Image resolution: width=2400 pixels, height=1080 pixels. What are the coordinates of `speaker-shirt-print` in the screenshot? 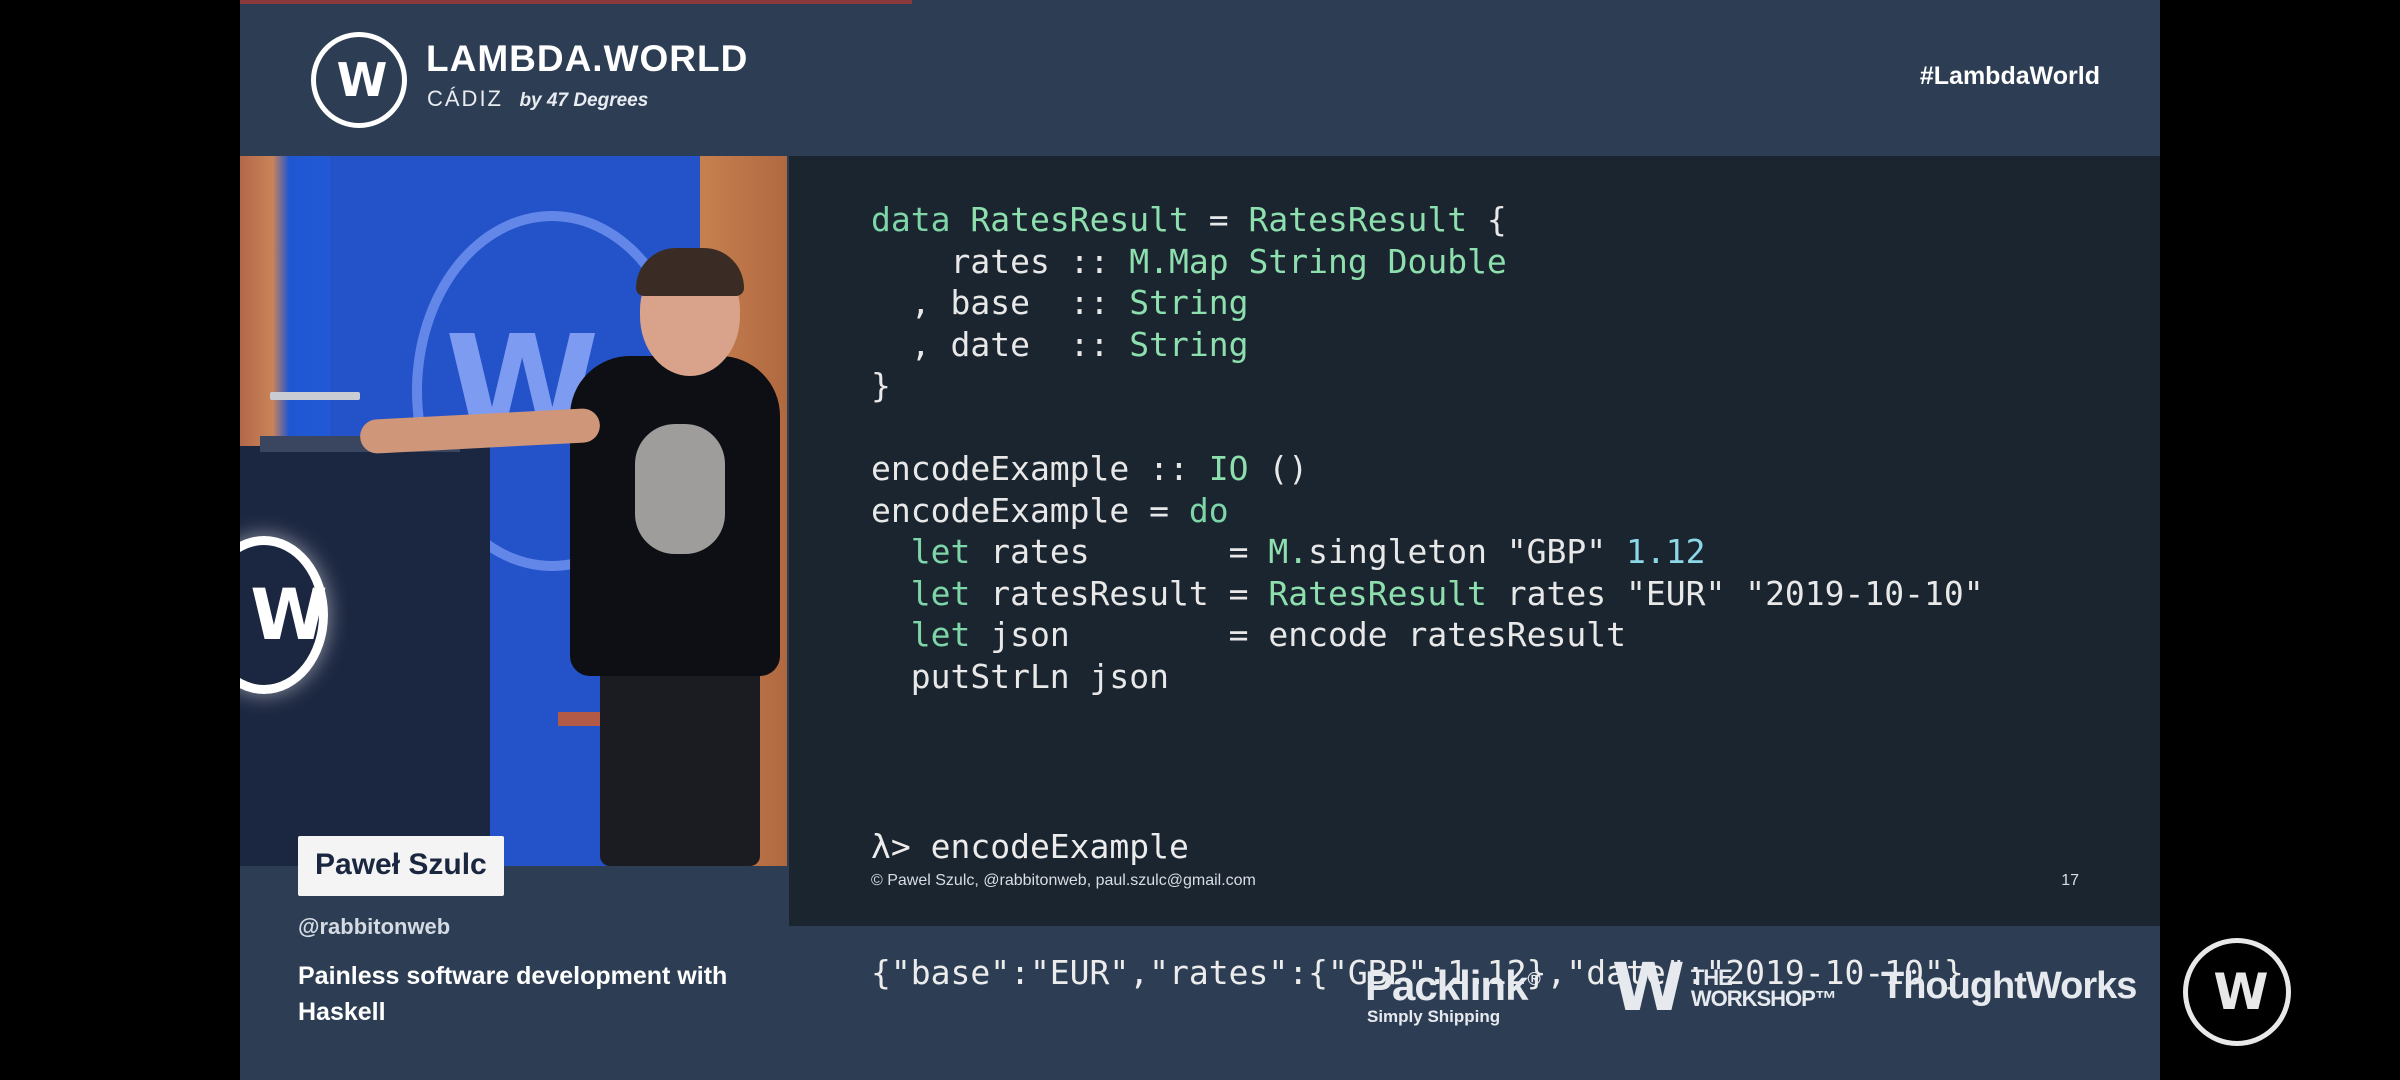 It's located at (680, 489).